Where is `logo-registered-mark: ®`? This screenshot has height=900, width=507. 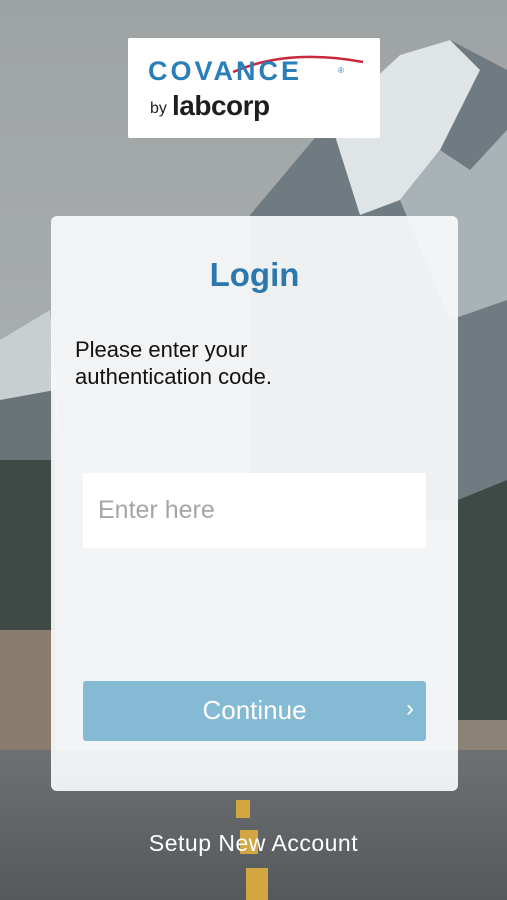
logo-registered-mark: ® is located at coordinates (341, 70).